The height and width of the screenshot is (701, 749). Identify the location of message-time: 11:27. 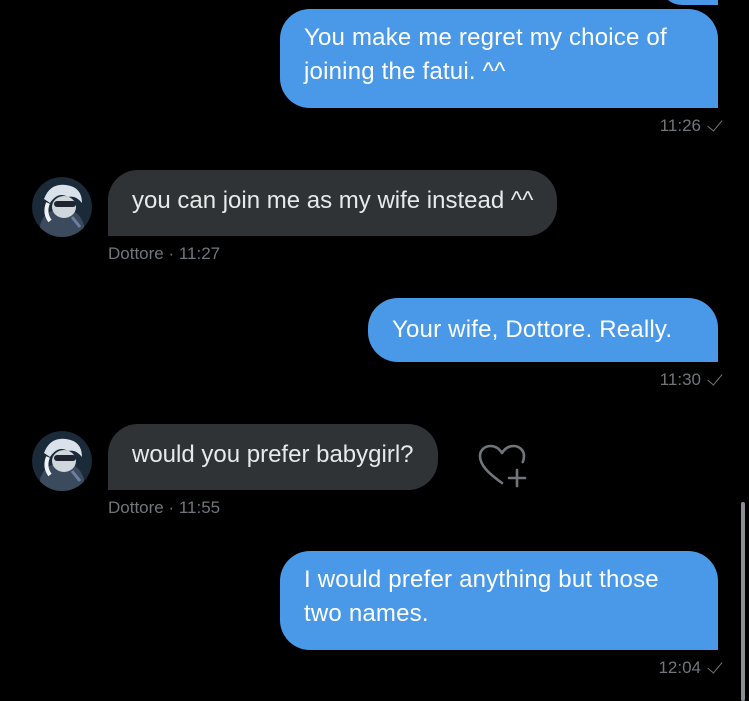
(199, 253).